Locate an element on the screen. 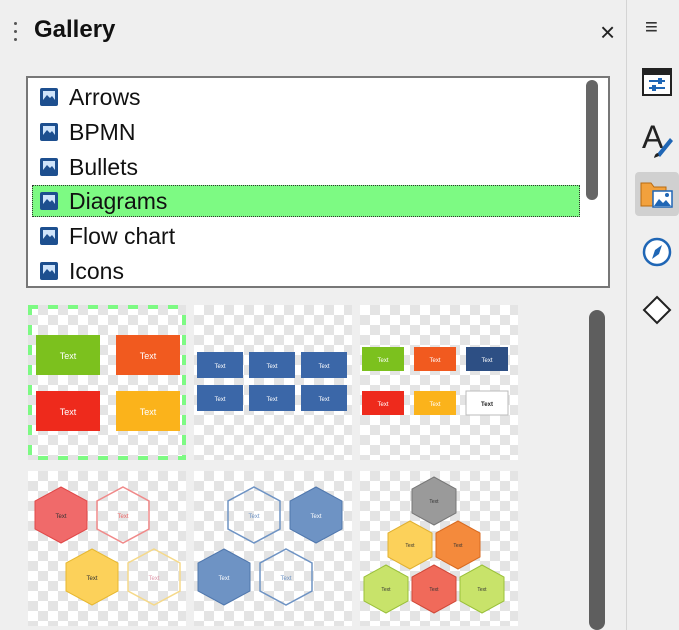  sidebar-tab-styles: A is located at coordinates (657, 140).